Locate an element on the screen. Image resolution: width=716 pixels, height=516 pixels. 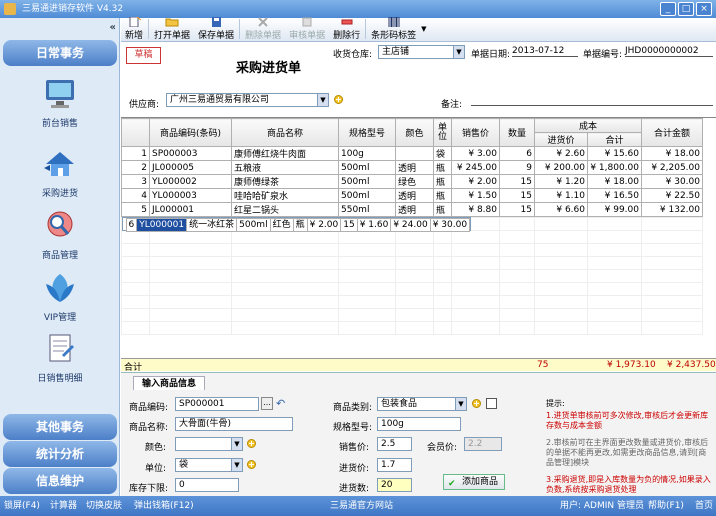
table-cell: ¥ 2.00 is located at coordinates (475, 181).